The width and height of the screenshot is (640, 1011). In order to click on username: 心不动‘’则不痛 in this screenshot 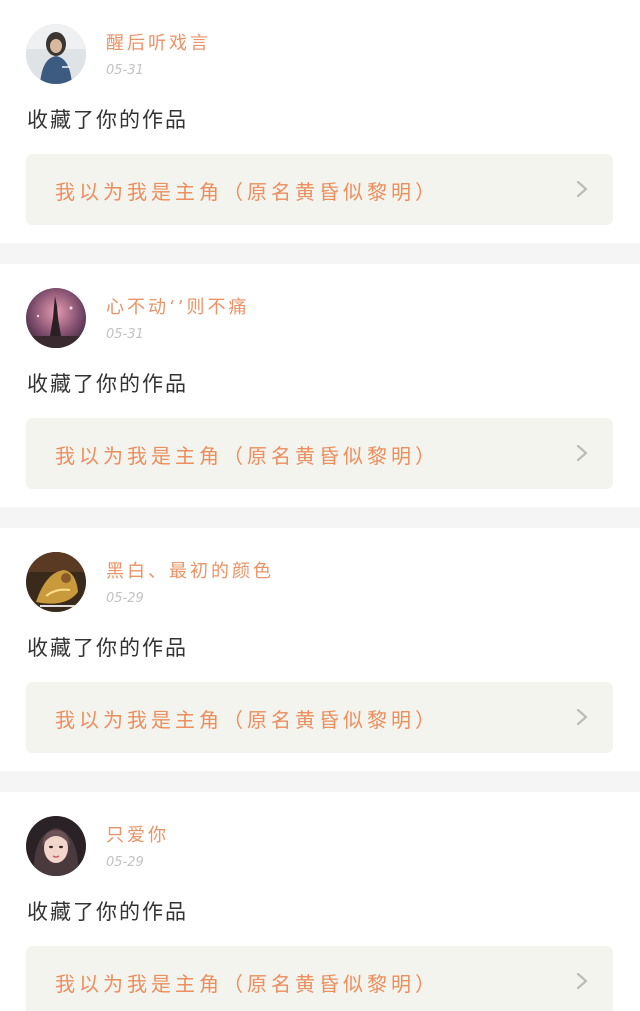, I will do `click(177, 306)`.